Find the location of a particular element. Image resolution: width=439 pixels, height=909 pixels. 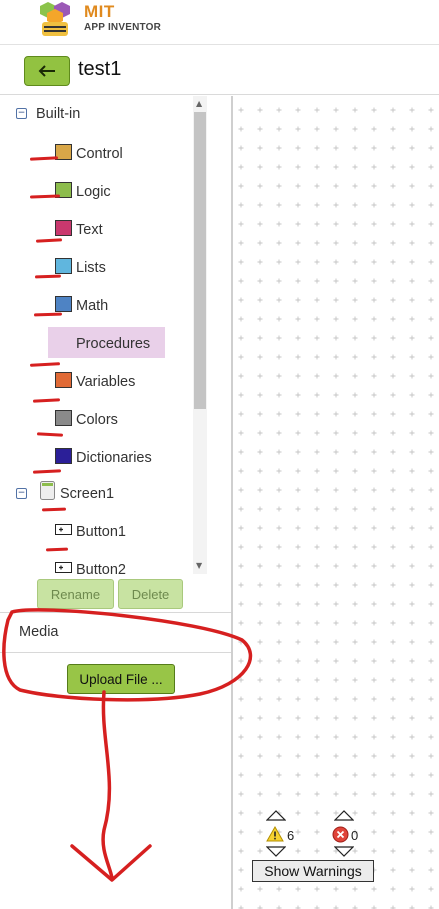

error-count: 0 is located at coordinates (355, 835).